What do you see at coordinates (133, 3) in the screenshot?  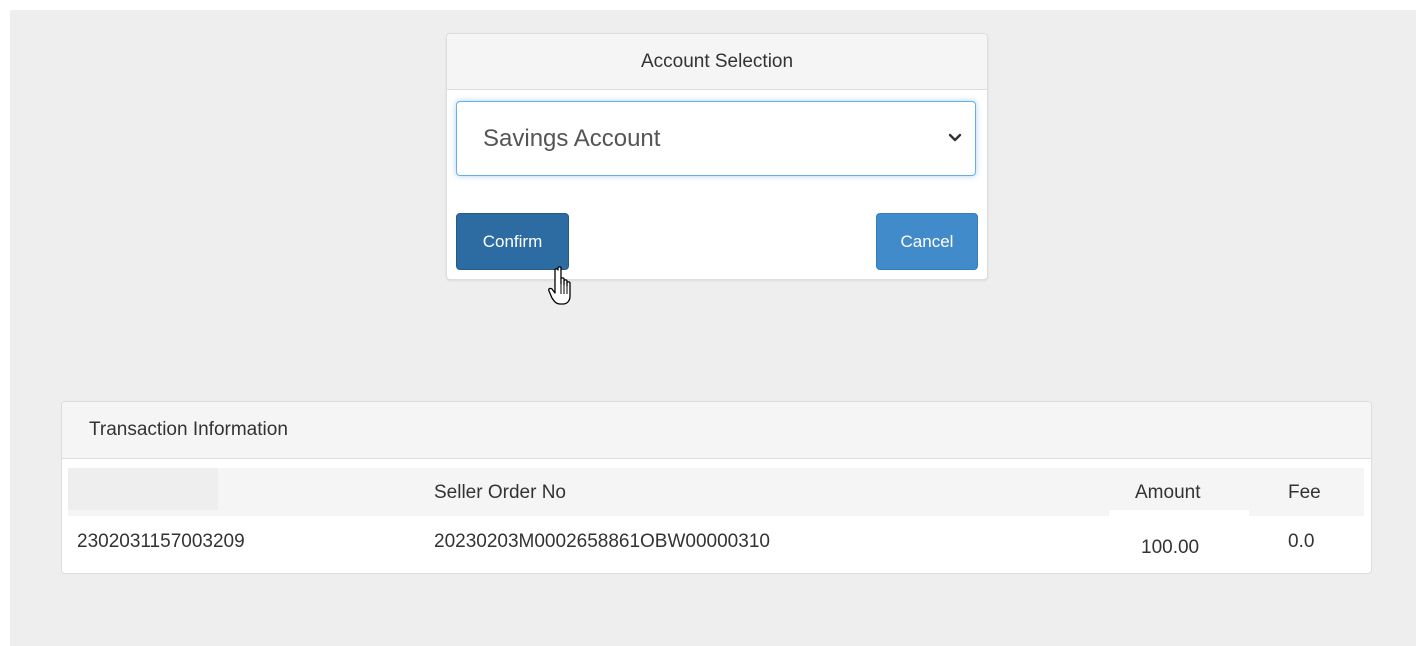 I see `cropped-logo` at bounding box center [133, 3].